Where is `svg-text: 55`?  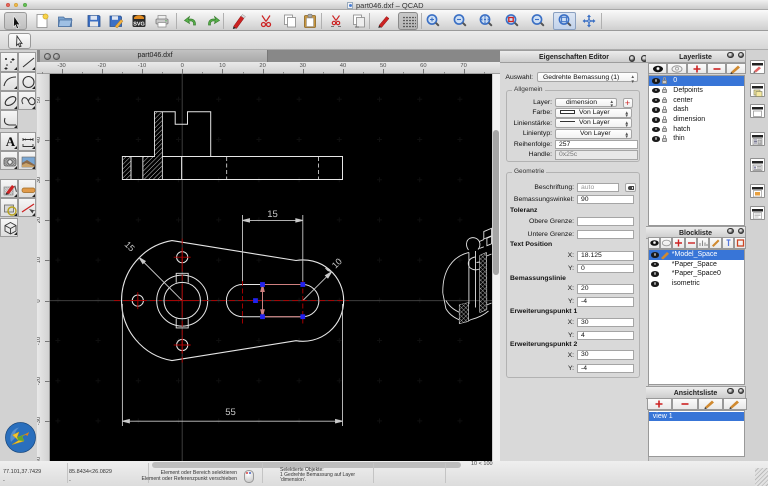 svg-text: 55 is located at coordinates (230, 412).